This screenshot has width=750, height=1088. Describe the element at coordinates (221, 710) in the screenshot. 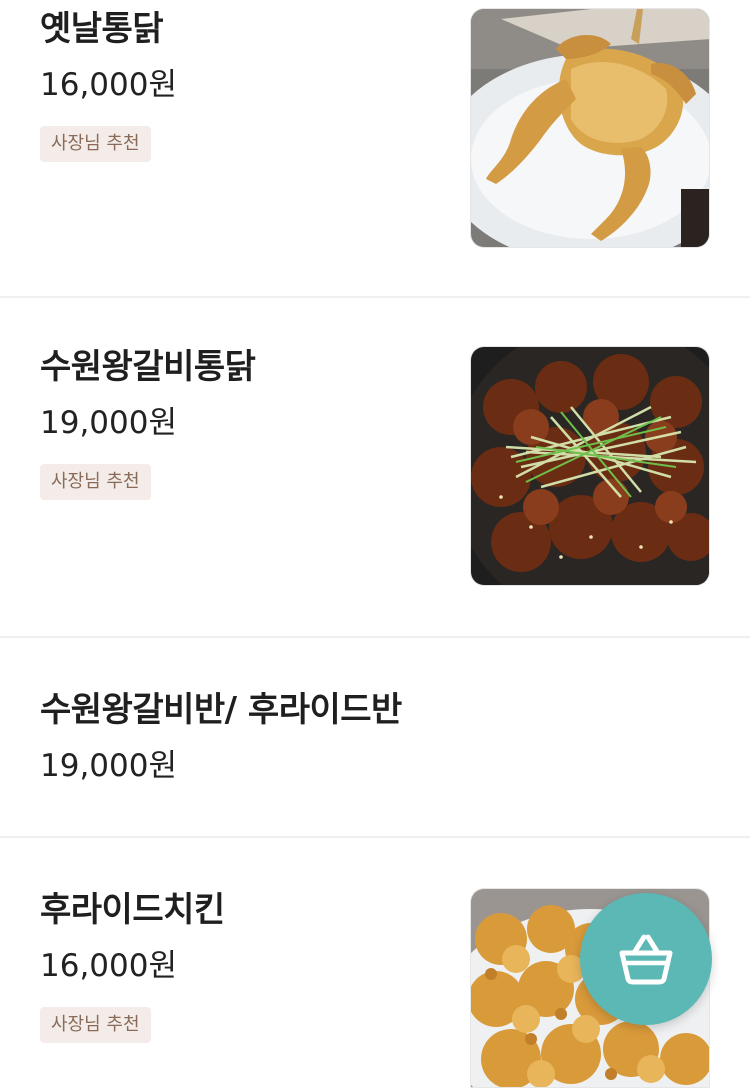

I see `menu-item-name: 수원왕갈비반/ 후라이드반` at that location.